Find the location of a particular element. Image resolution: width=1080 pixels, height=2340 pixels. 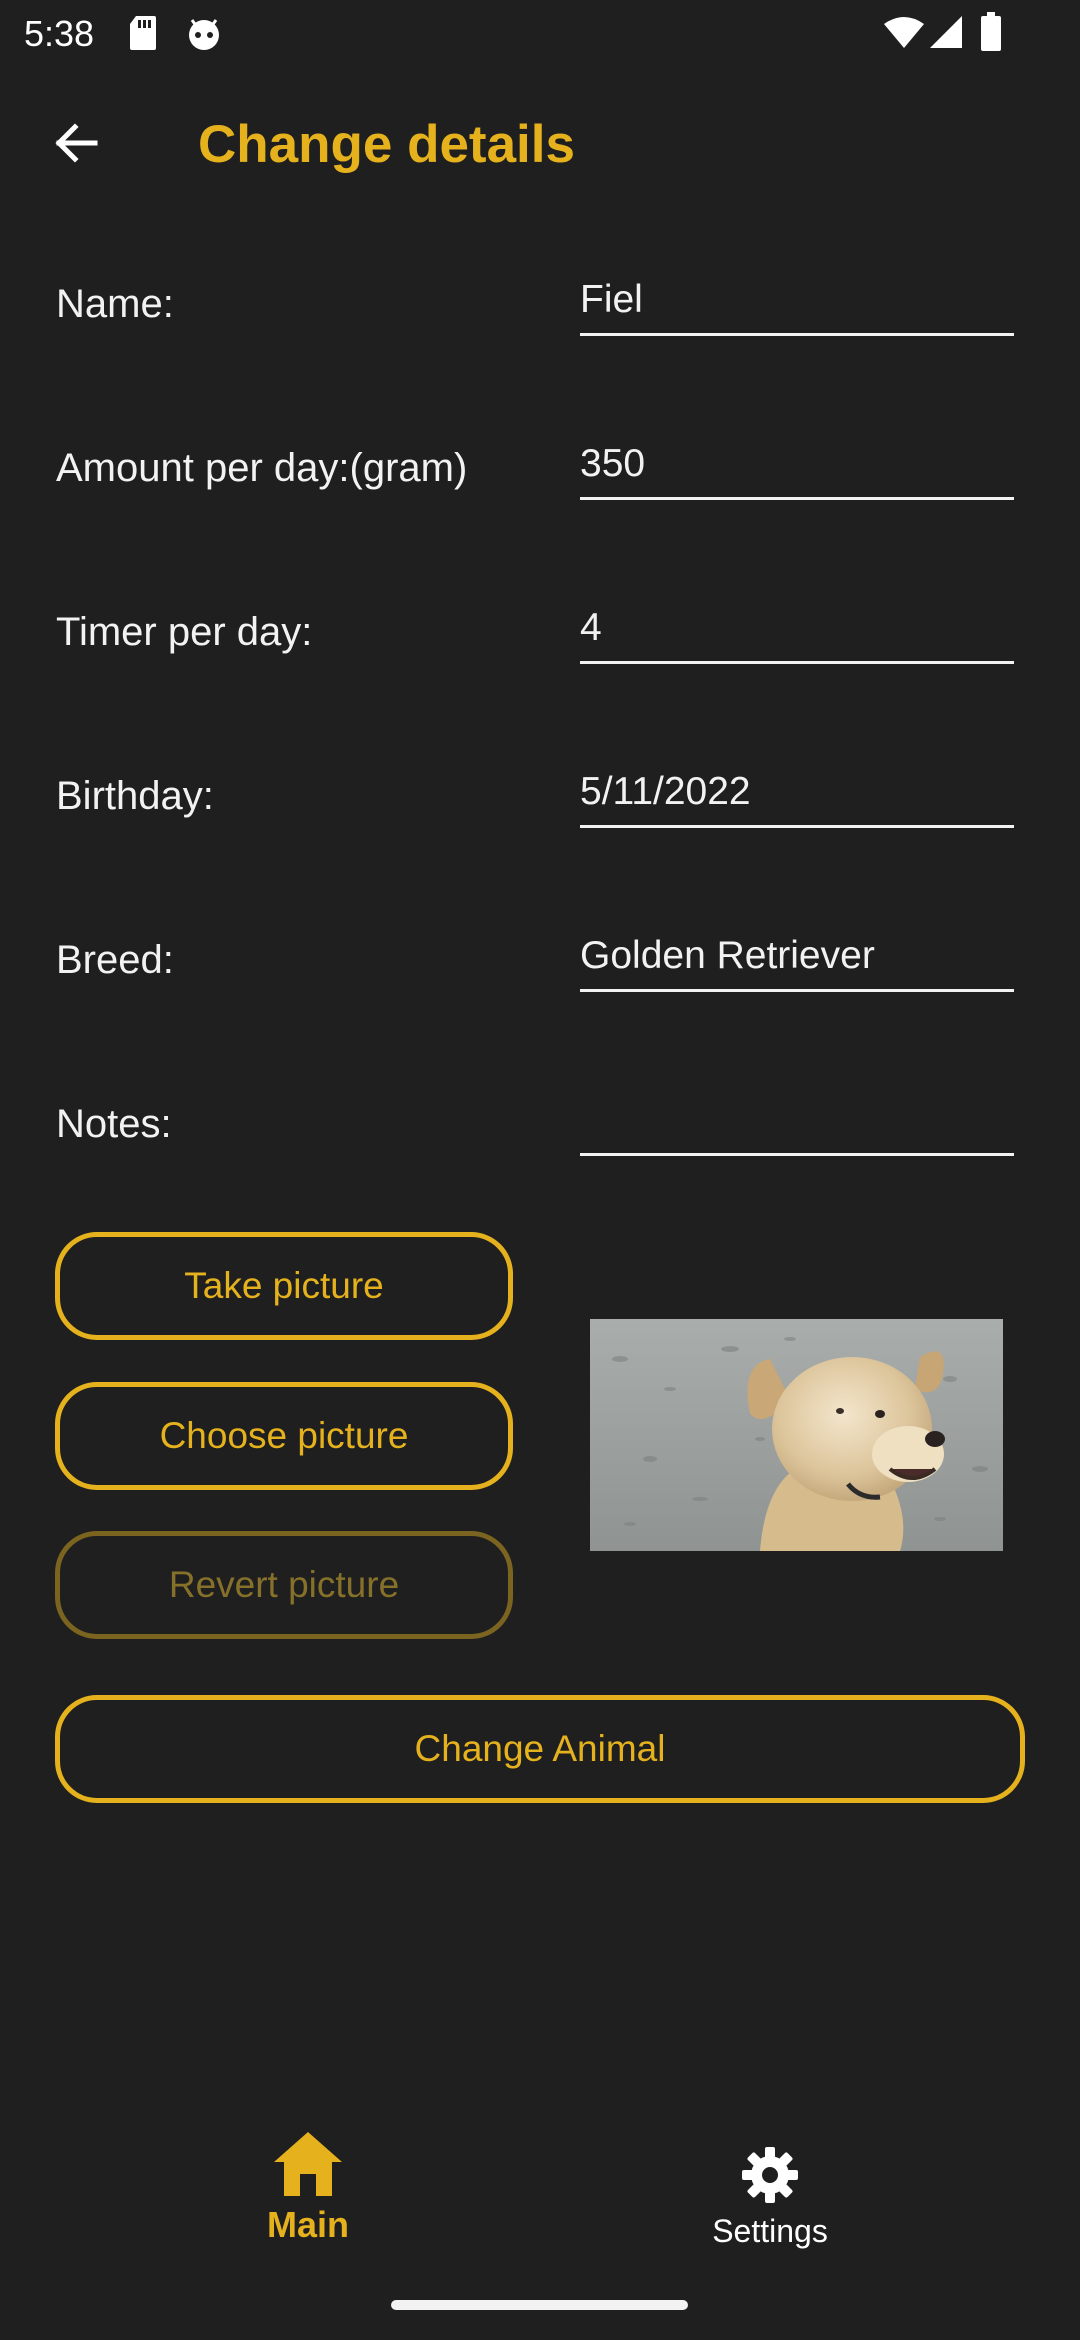

nav-main: Main is located at coordinates (308, 2187).